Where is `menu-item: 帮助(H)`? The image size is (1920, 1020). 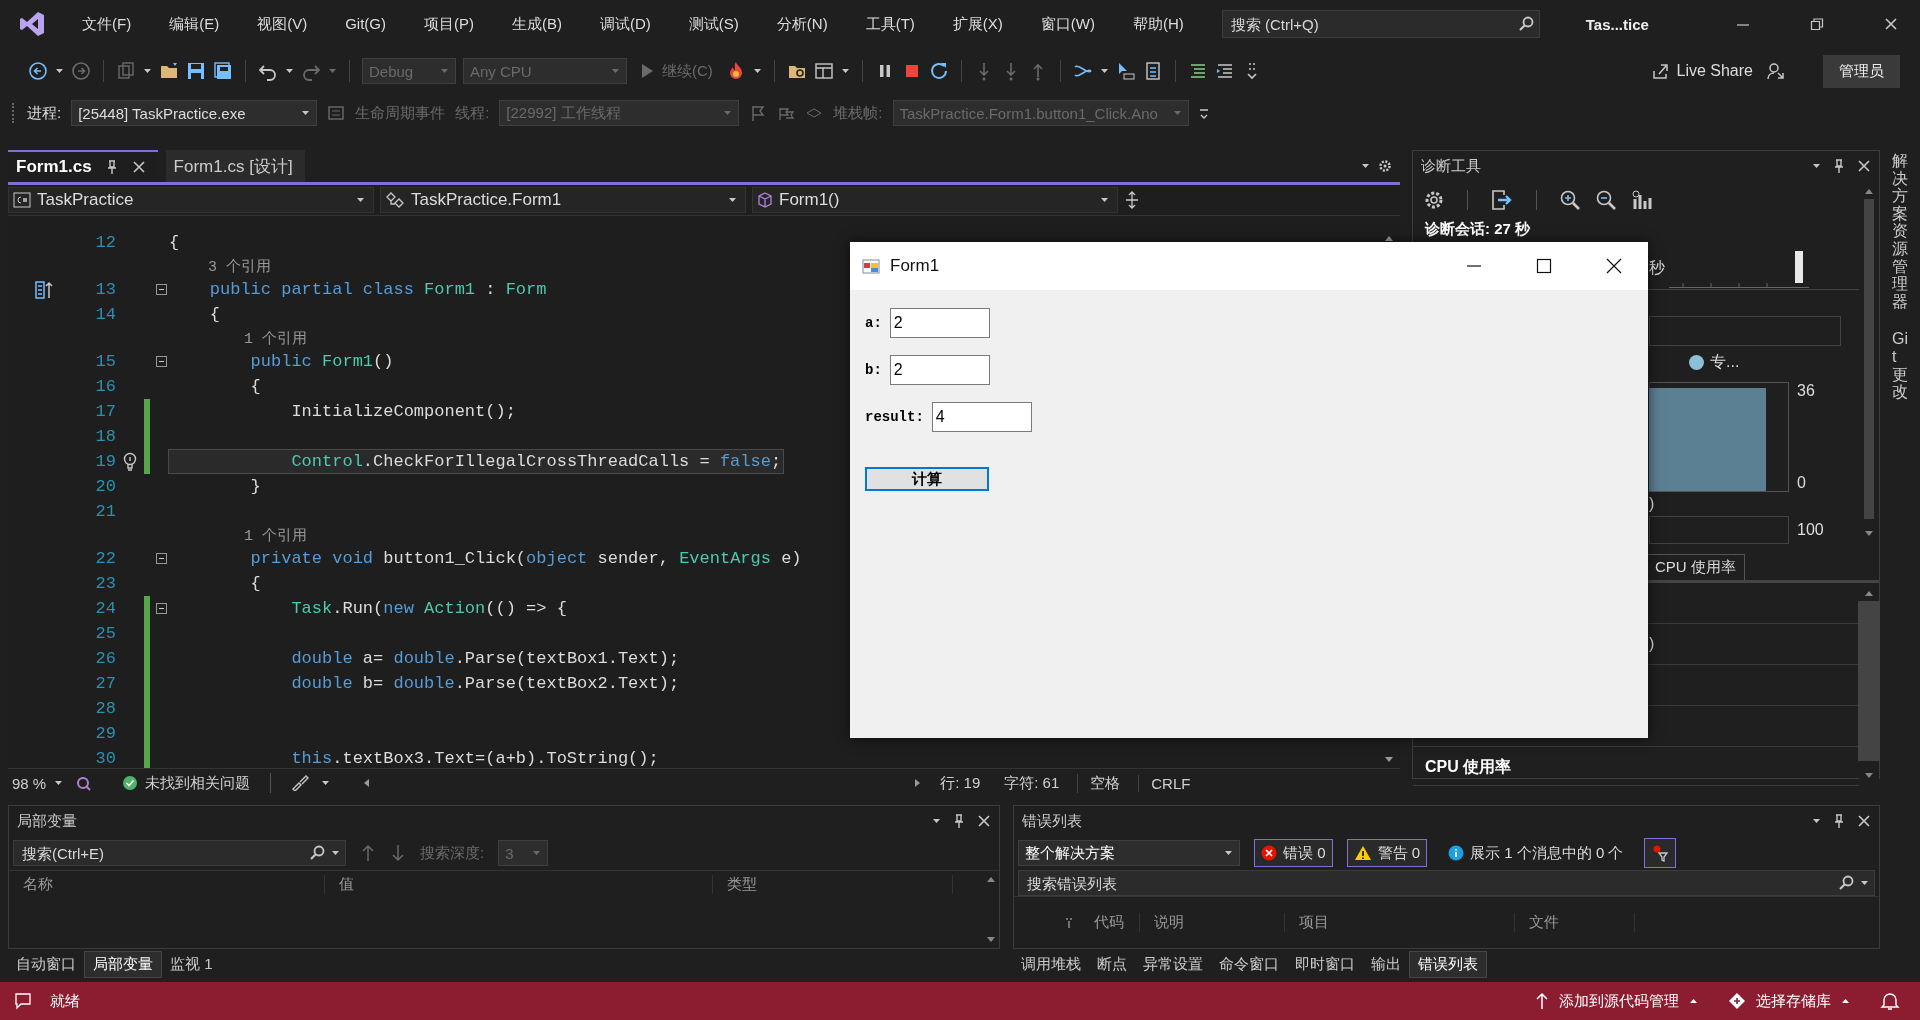 menu-item: 帮助(H) is located at coordinates (1158, 24).